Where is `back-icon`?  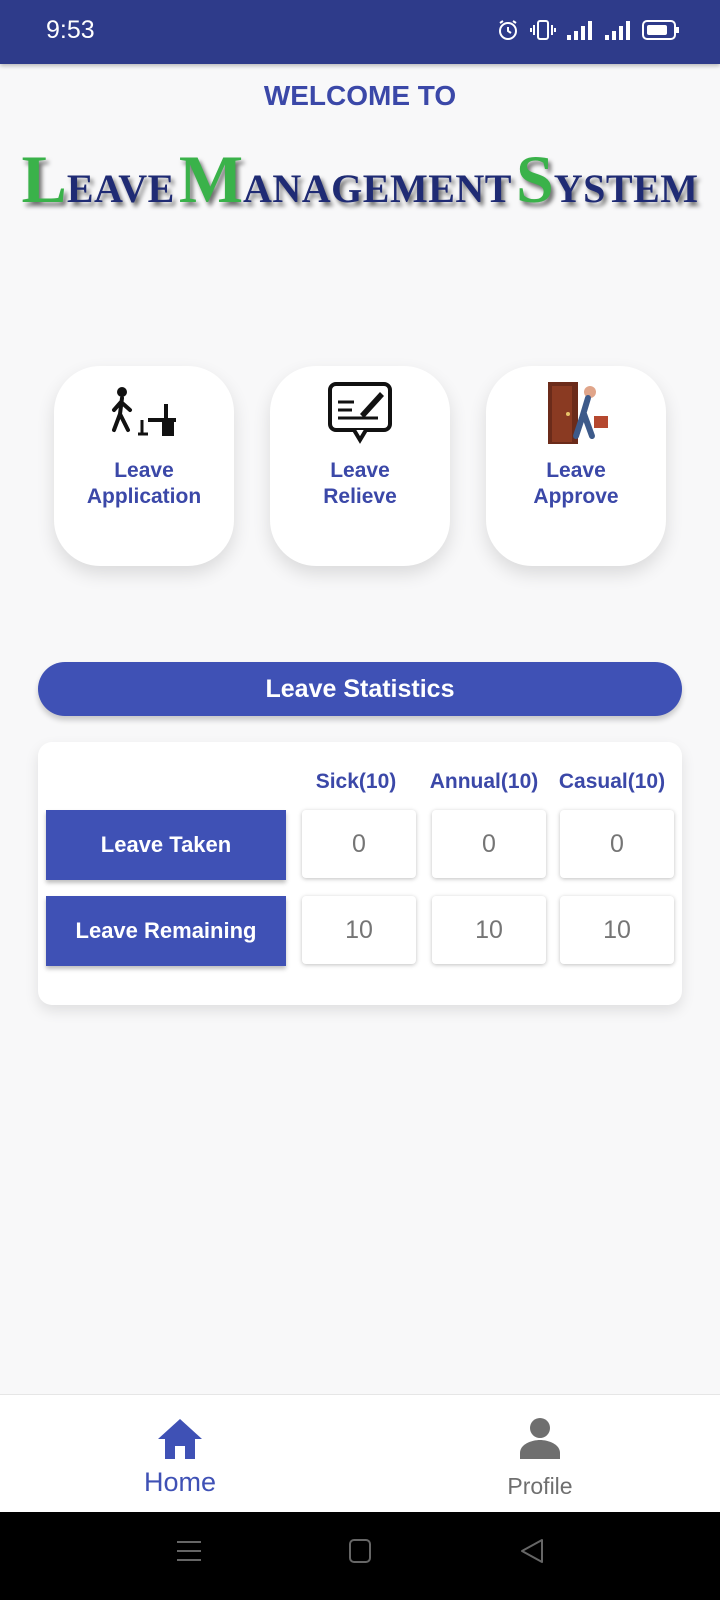
back-icon is located at coordinates (532, 1551).